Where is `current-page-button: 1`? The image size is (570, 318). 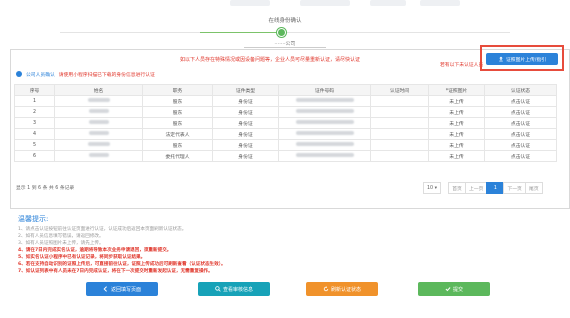 current-page-button: 1 is located at coordinates (495, 188).